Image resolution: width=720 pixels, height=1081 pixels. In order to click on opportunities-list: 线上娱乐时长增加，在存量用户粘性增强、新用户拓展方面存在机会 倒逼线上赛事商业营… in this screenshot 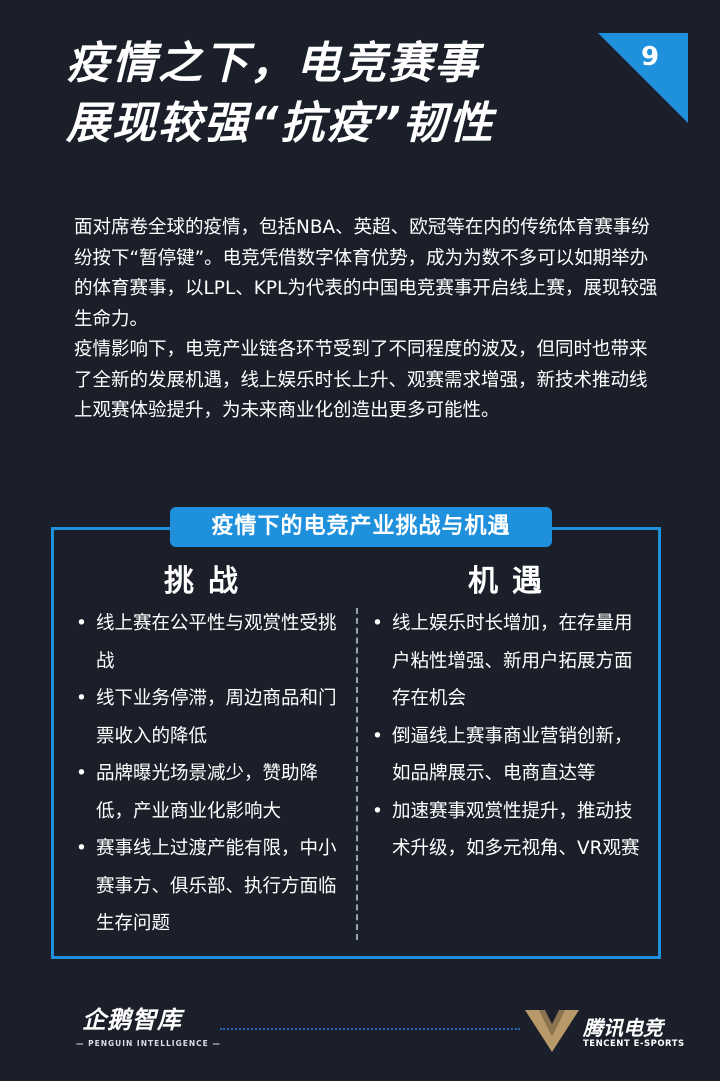, I will do `click(505, 736)`.